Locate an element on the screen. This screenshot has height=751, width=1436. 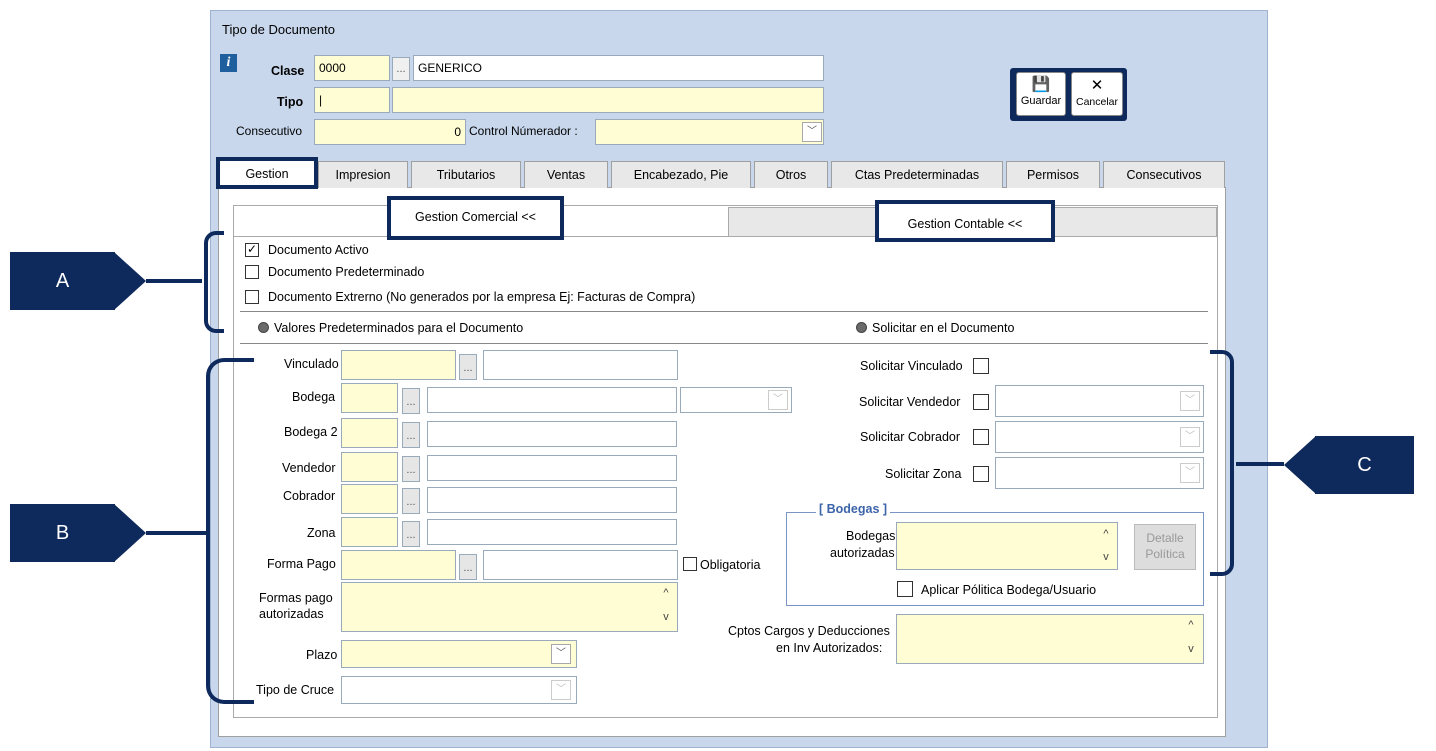
solicitar-cobrador-checkbox is located at coordinates (981, 437).